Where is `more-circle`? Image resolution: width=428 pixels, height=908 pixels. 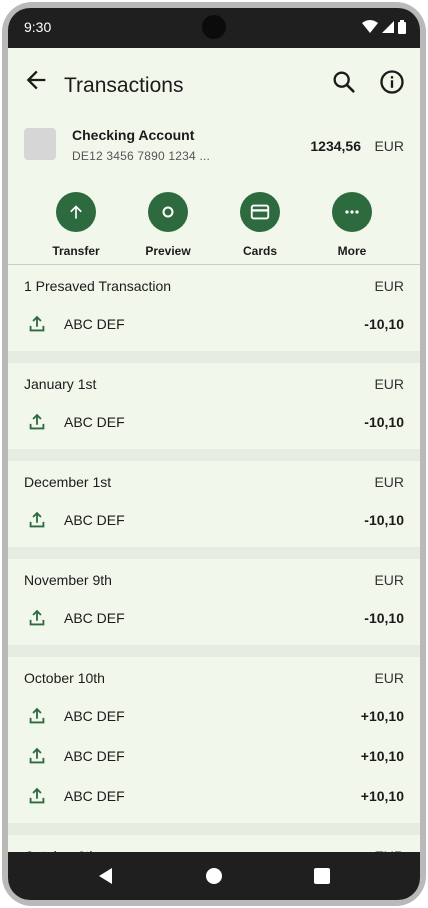 more-circle is located at coordinates (352, 212).